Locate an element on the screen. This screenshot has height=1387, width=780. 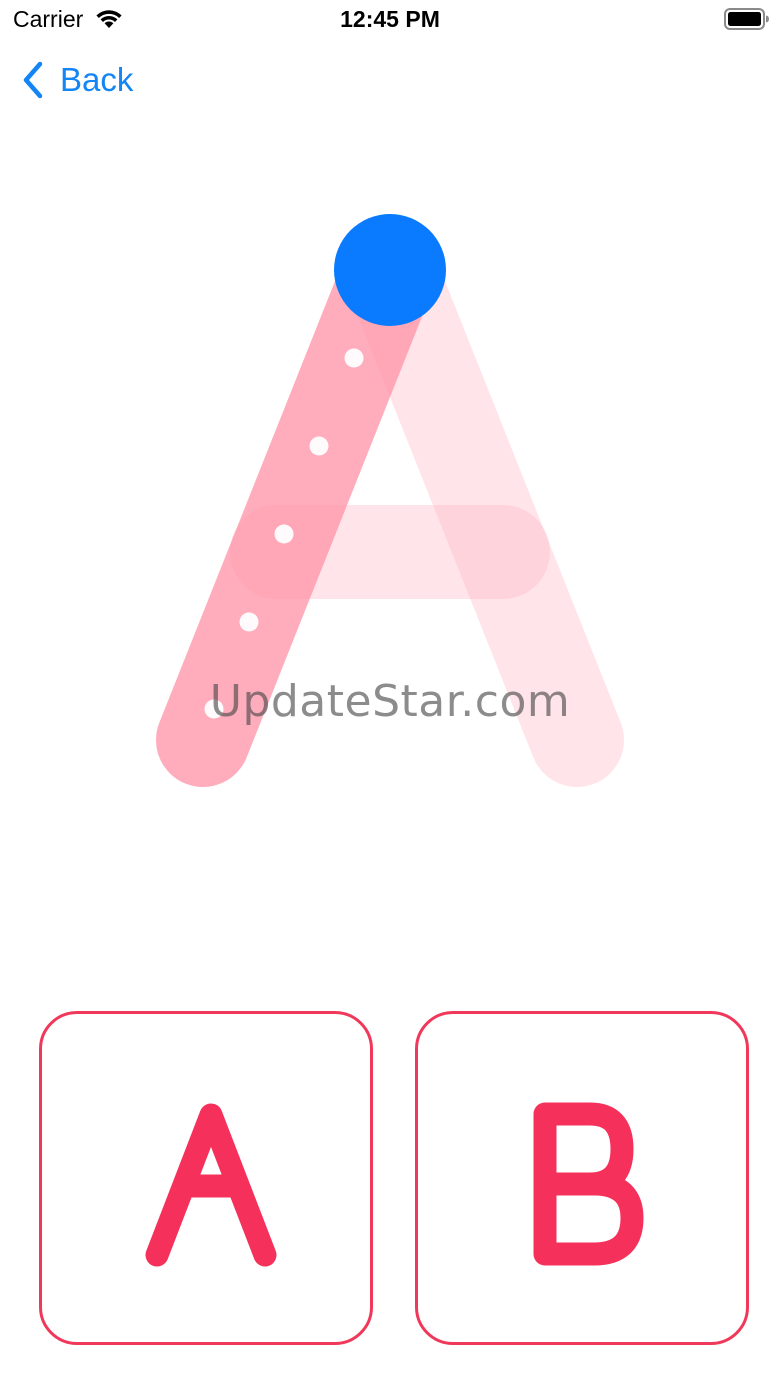
navigation-bar: Back is located at coordinates (390, 80).